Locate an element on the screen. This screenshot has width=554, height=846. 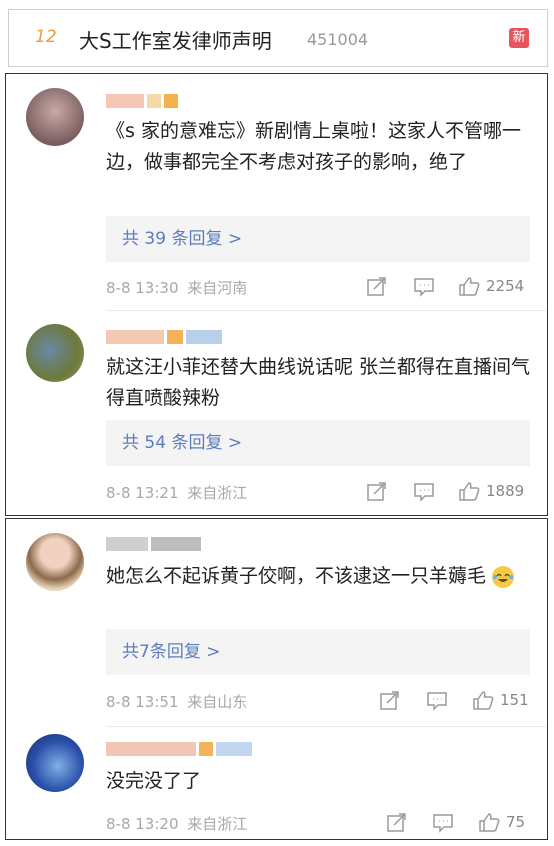
comment-meta: 8-8 13:51 来自山东 is located at coordinates (176, 701).